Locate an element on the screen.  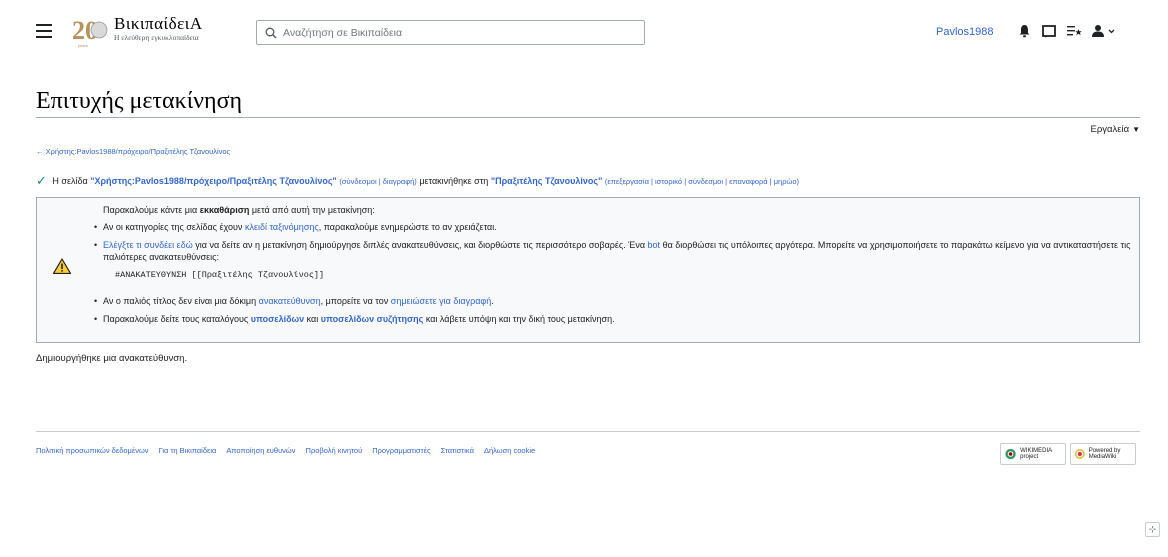
footer-link-developers: Προγραμματιστές is located at coordinates (401, 450).